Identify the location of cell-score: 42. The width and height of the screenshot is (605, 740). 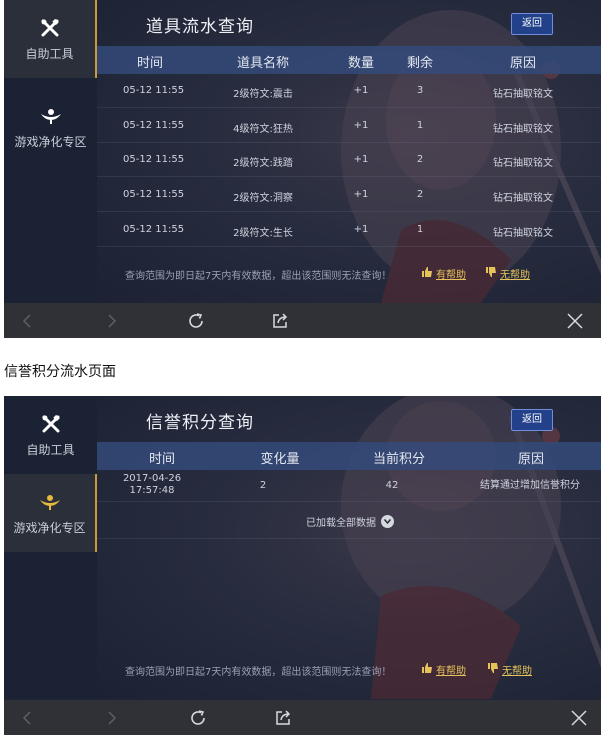
(392, 485).